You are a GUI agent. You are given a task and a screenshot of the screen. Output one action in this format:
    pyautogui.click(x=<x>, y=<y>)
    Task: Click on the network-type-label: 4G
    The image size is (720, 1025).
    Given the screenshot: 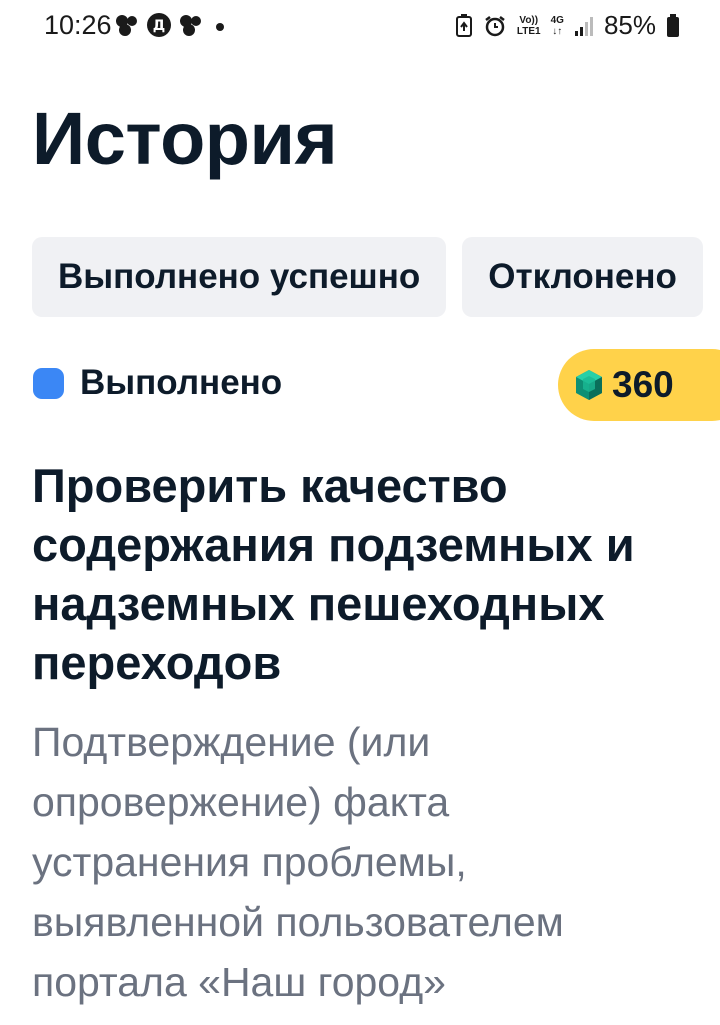 What is the action you would take?
    pyautogui.click(x=557, y=20)
    